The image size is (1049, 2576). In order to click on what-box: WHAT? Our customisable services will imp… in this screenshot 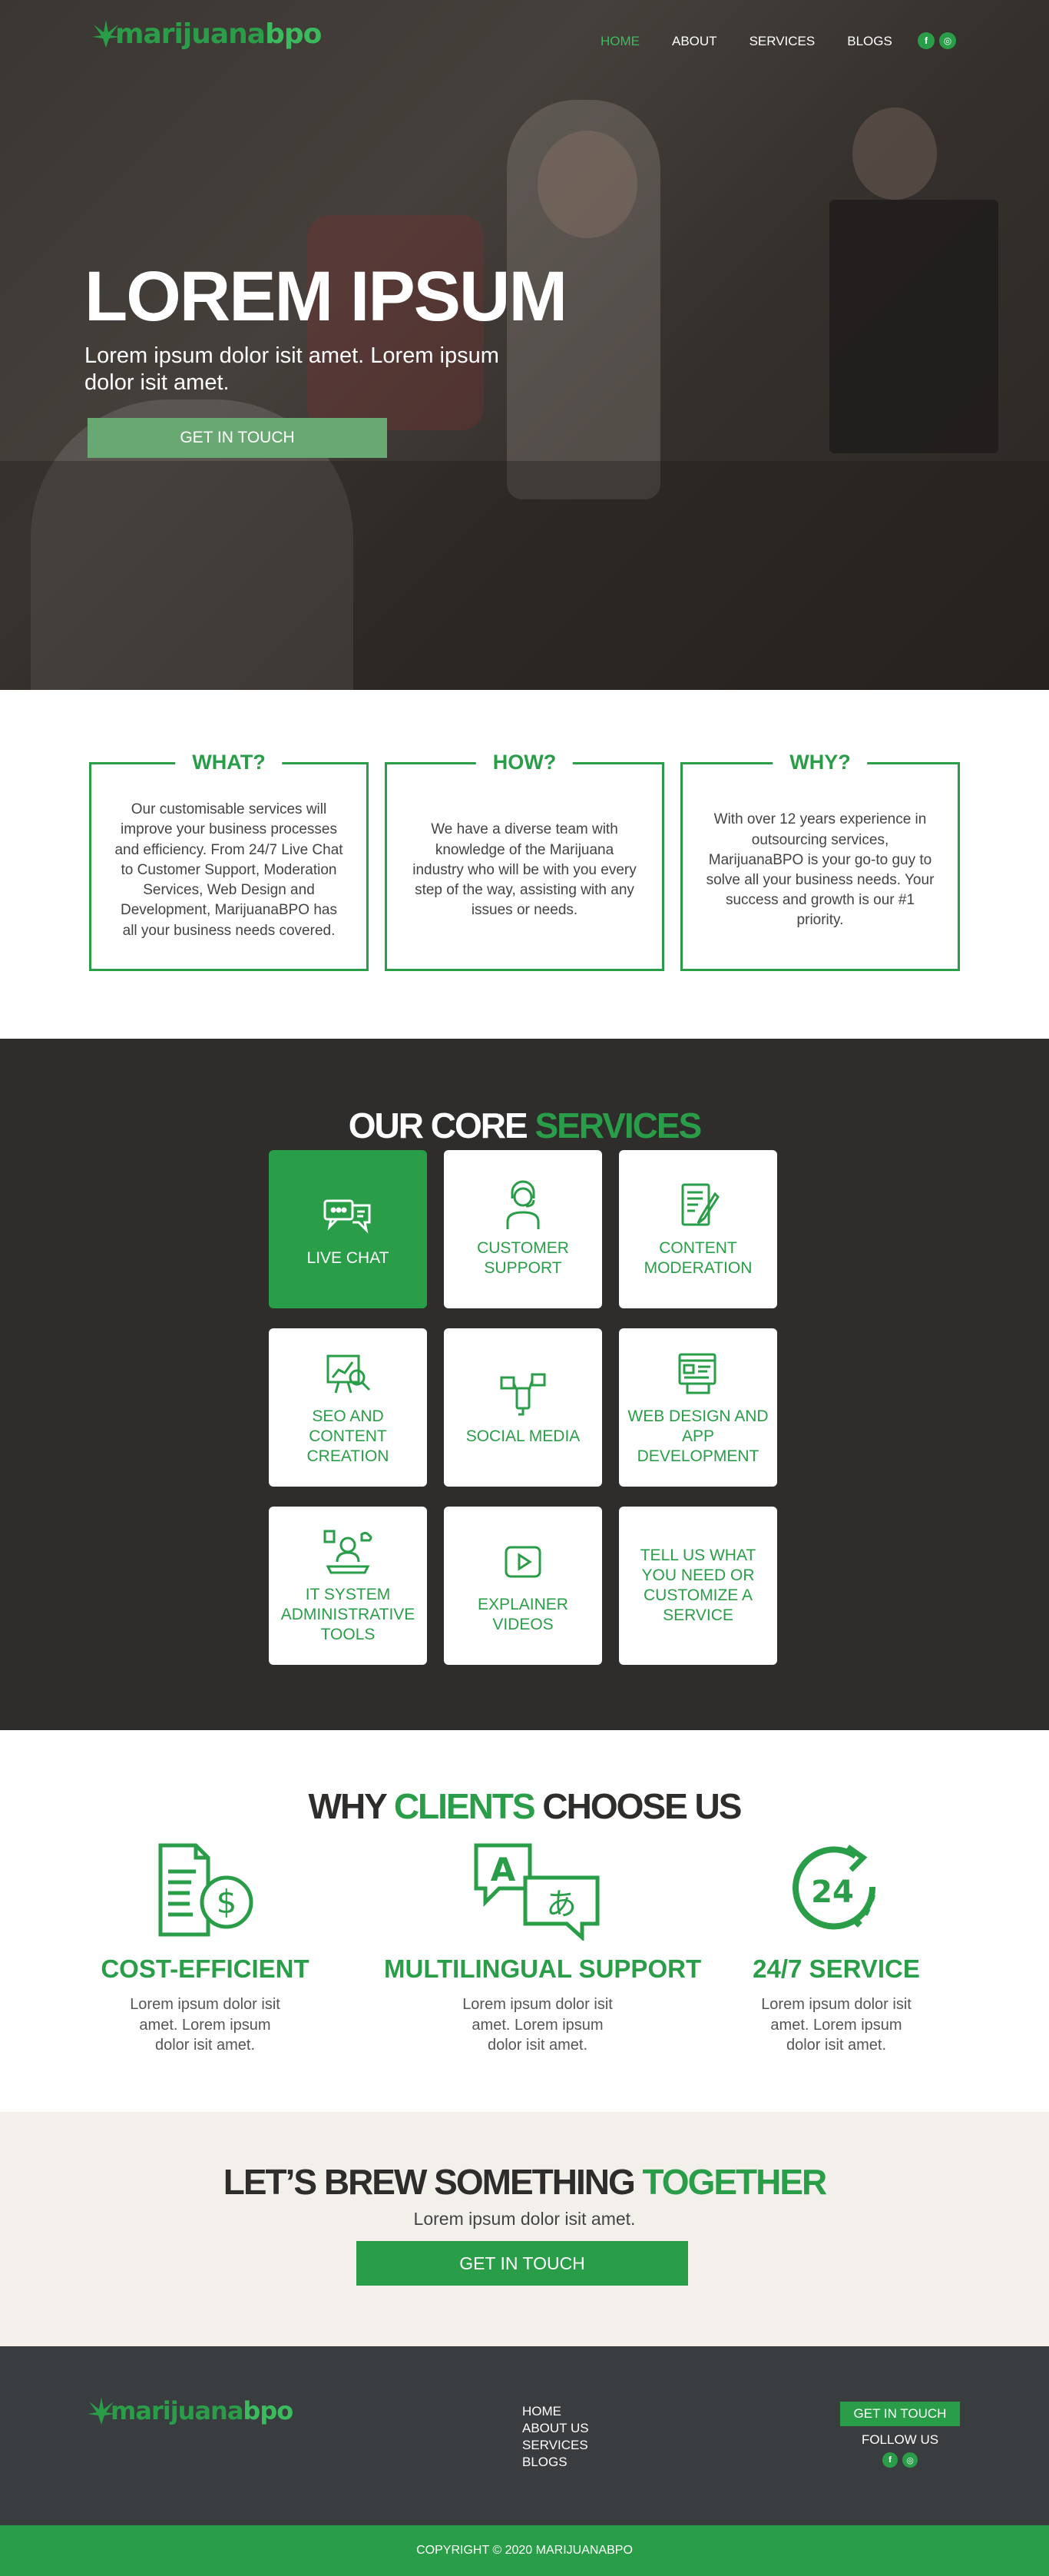, I will do `click(229, 861)`.